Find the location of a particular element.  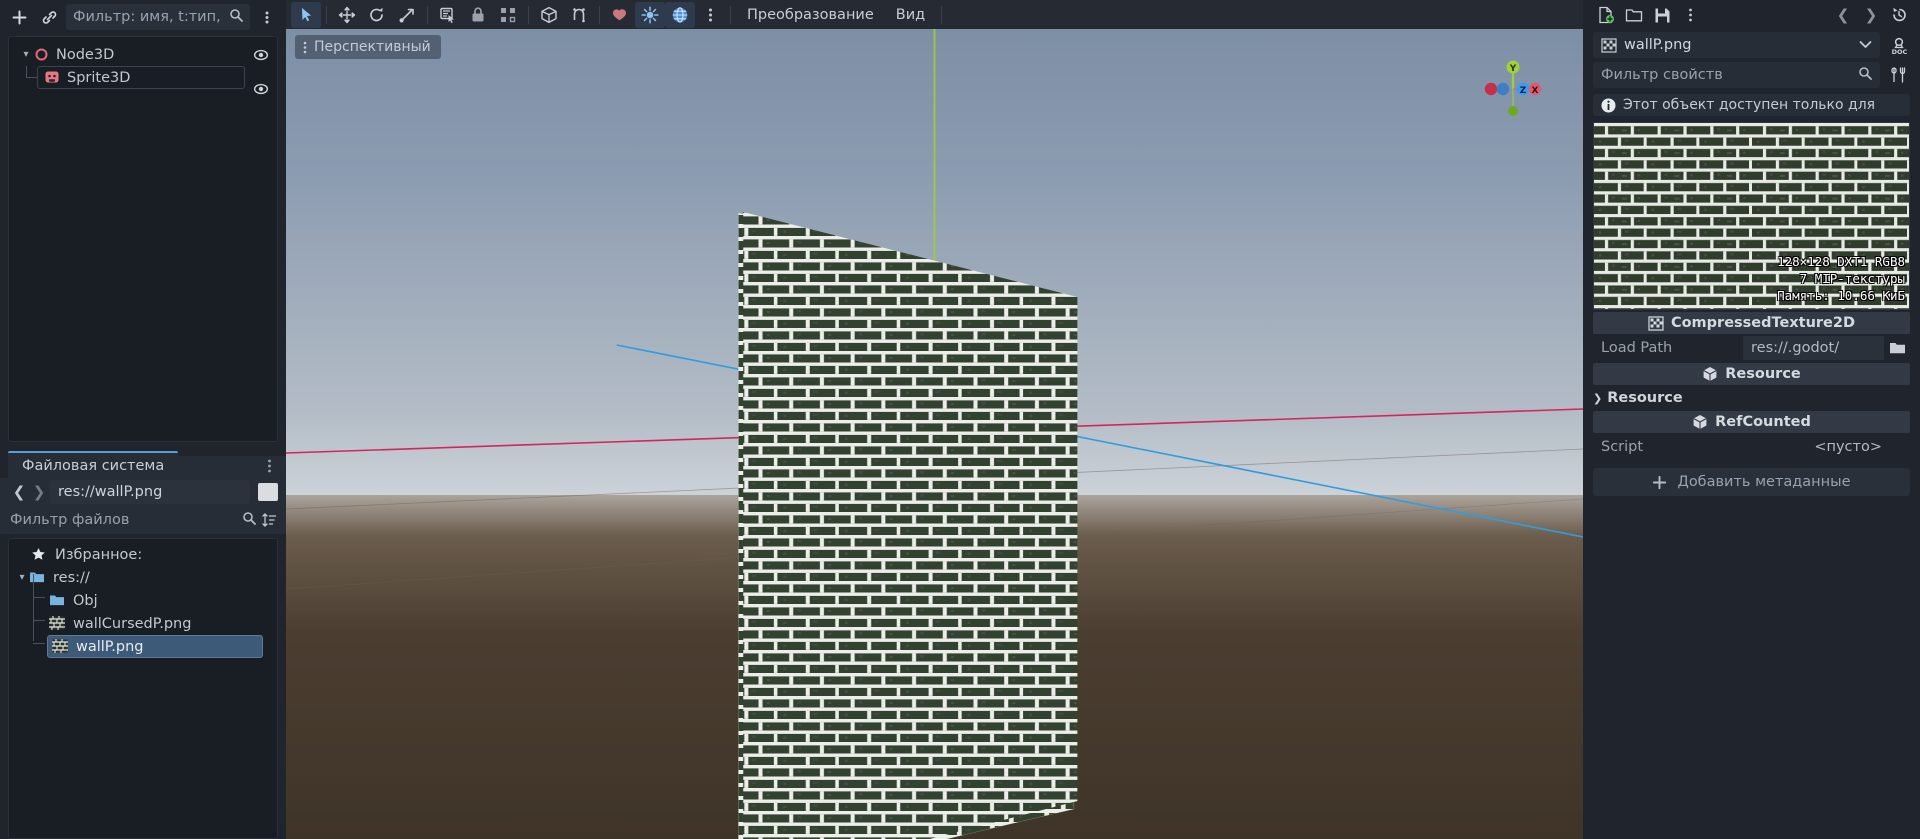

tools-icon is located at coordinates (1899, 75).